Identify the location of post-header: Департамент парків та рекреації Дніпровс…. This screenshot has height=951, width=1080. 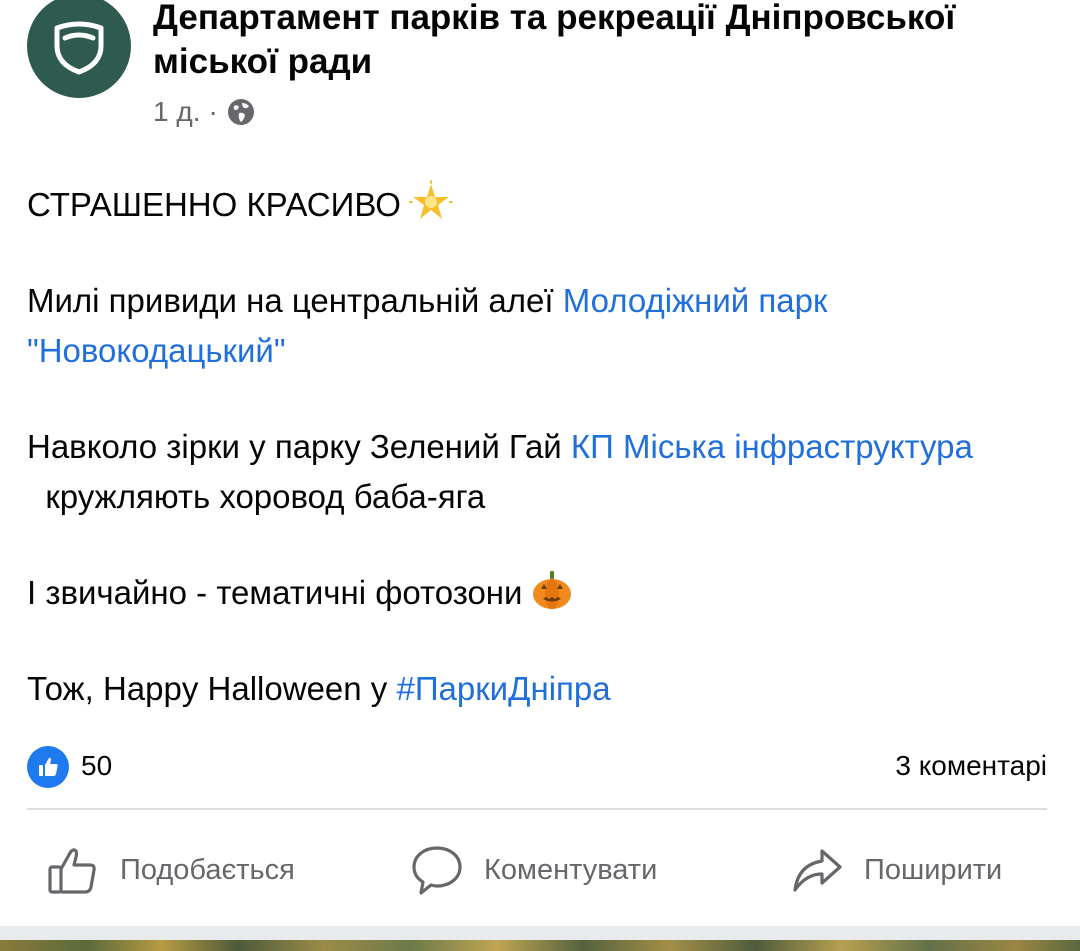
(540, 70).